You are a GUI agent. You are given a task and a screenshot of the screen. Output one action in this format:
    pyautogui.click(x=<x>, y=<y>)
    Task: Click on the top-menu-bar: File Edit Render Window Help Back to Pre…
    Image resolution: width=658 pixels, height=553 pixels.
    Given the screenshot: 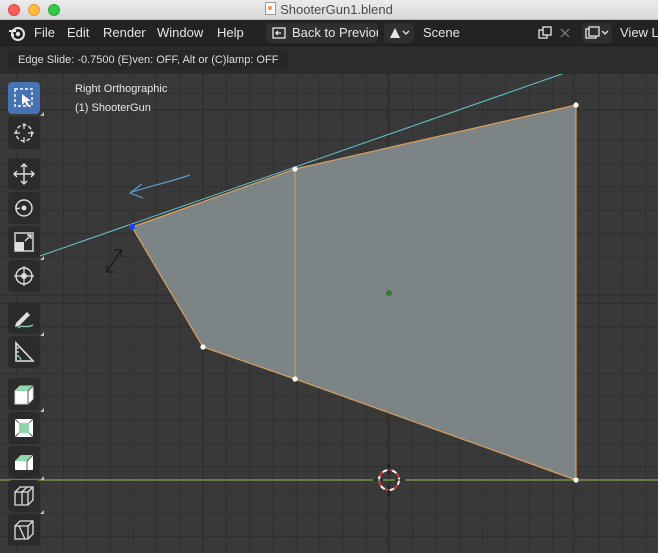 What is the action you would take?
    pyautogui.click(x=329, y=33)
    